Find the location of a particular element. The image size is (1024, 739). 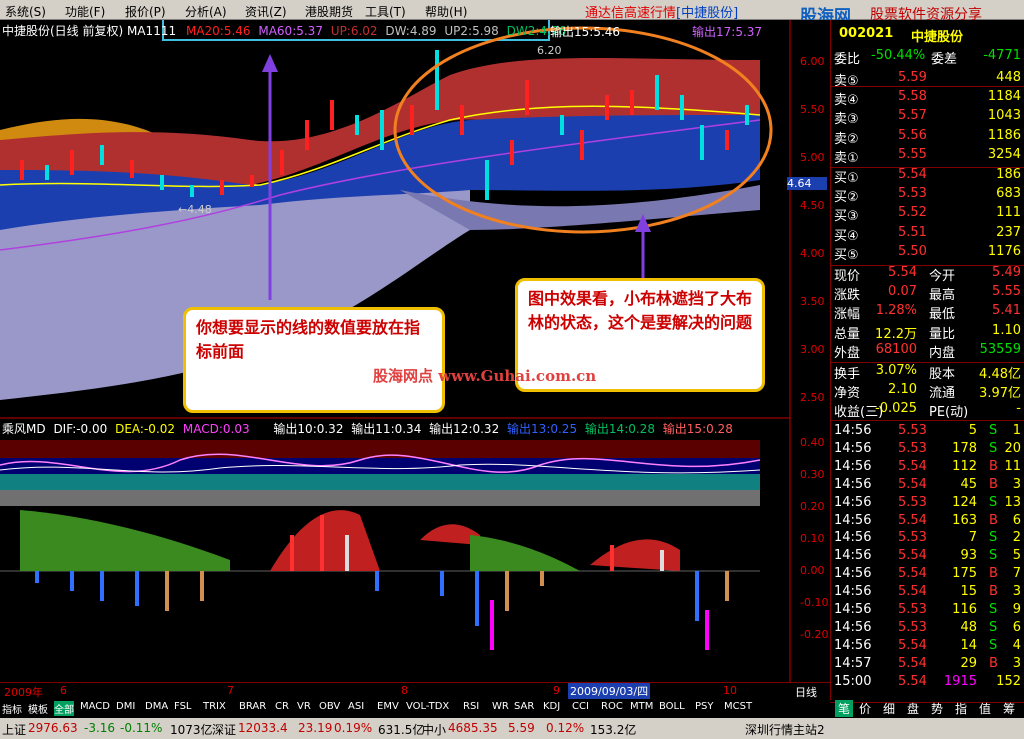

sell-volume: 448 is located at coordinates (1008, 77).